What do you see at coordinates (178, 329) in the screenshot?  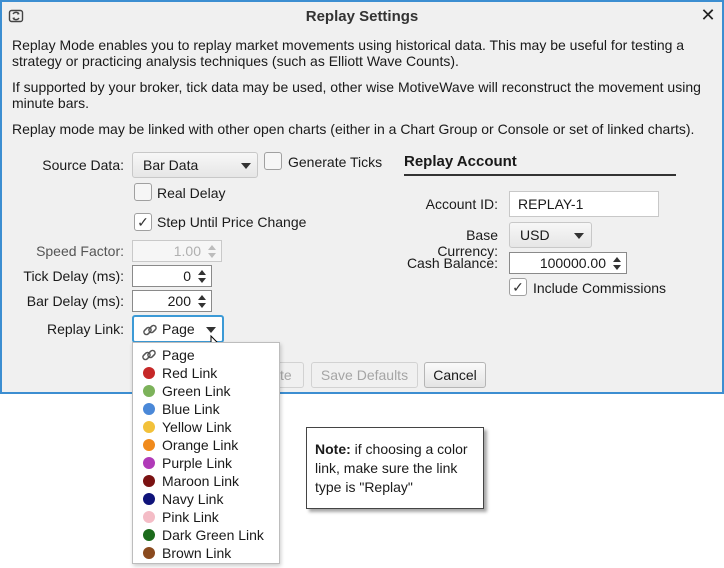 I see `replay-link-value: Page` at bounding box center [178, 329].